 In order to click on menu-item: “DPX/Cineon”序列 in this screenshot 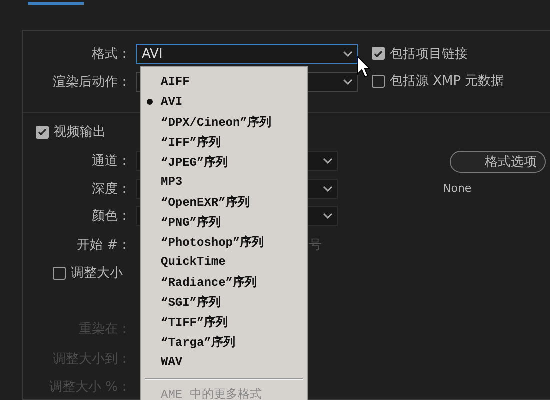, I will do `click(206, 122)`.